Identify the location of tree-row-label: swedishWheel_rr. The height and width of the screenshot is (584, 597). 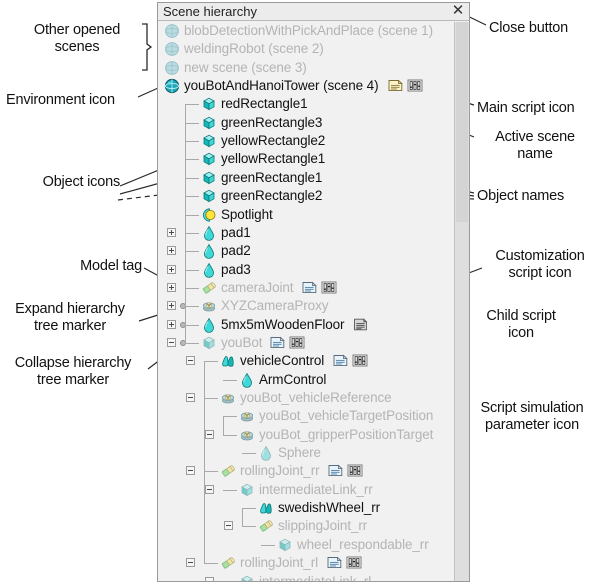
(329, 508).